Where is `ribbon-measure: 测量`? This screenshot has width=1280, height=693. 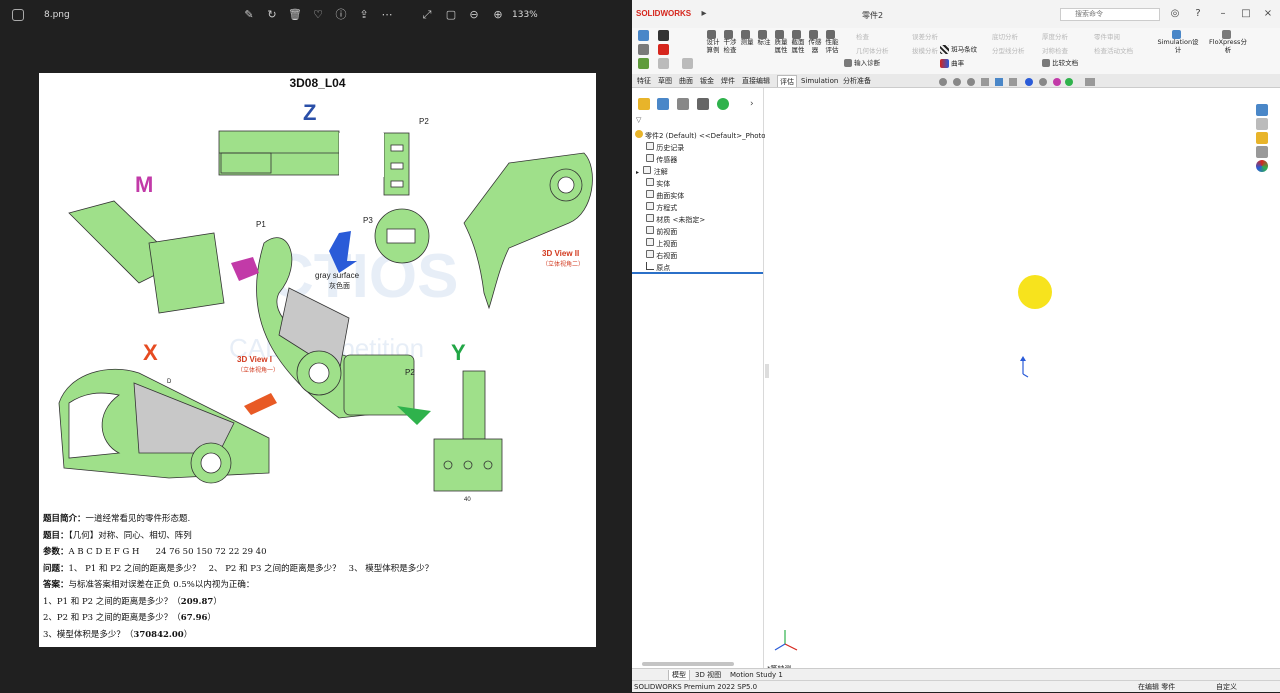
ribbon-measure: 测量 is located at coordinates (747, 38).